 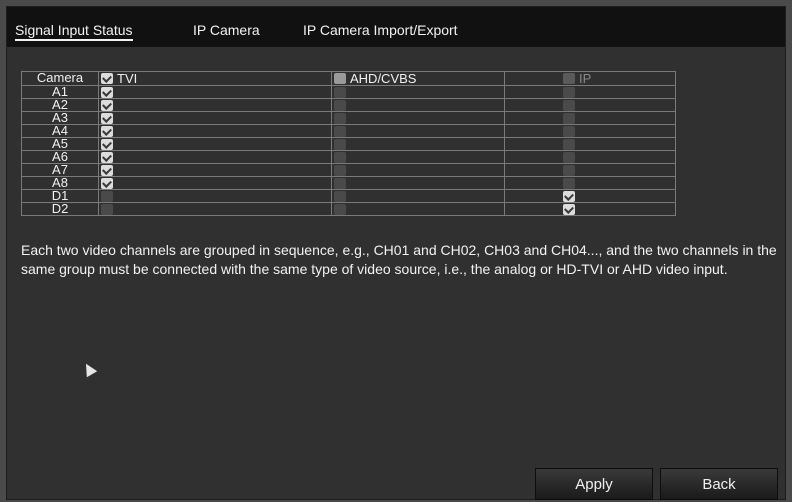 I want to click on ahd-select-all-checkbox, so click(x=340, y=79).